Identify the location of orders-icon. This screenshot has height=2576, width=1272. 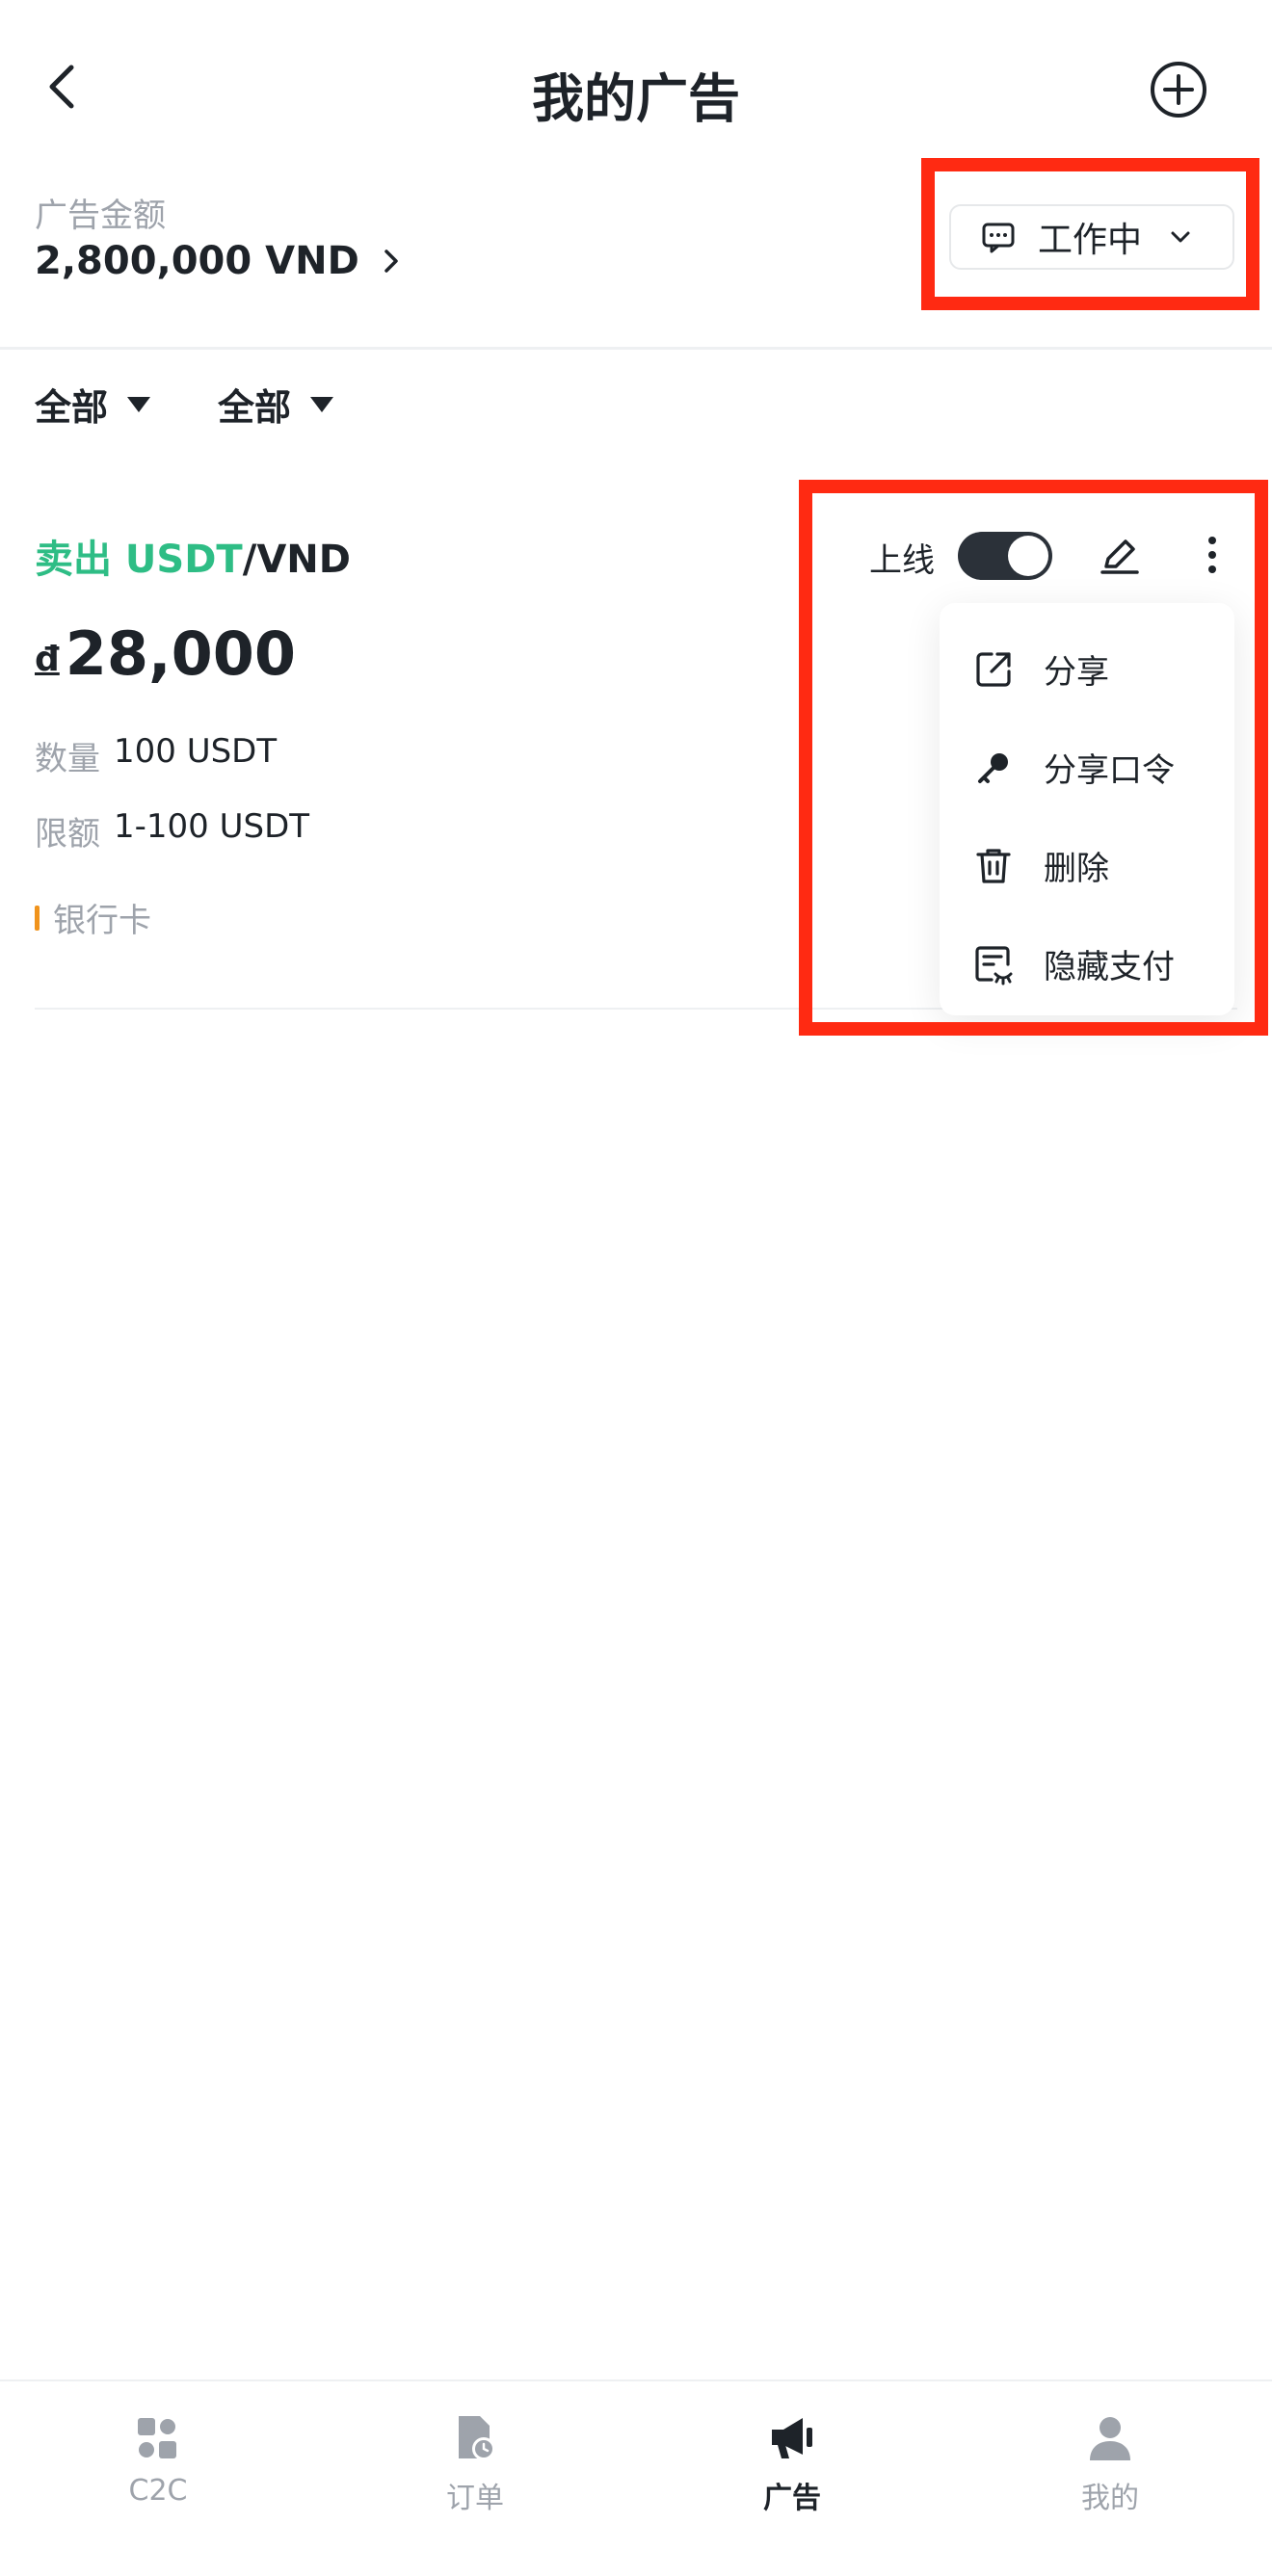
(477, 2438).